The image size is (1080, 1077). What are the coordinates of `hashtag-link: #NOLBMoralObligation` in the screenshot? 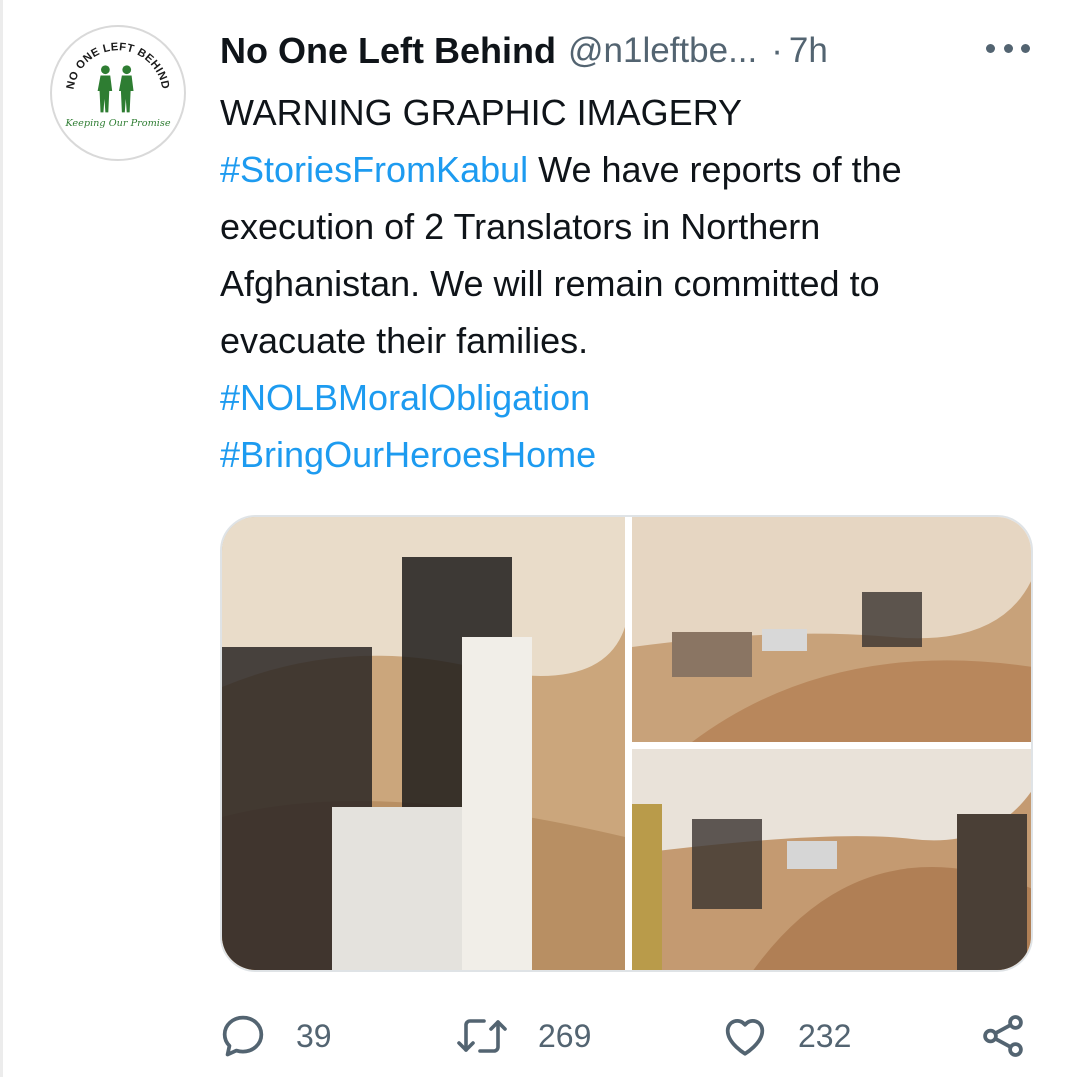 It's located at (405, 397).